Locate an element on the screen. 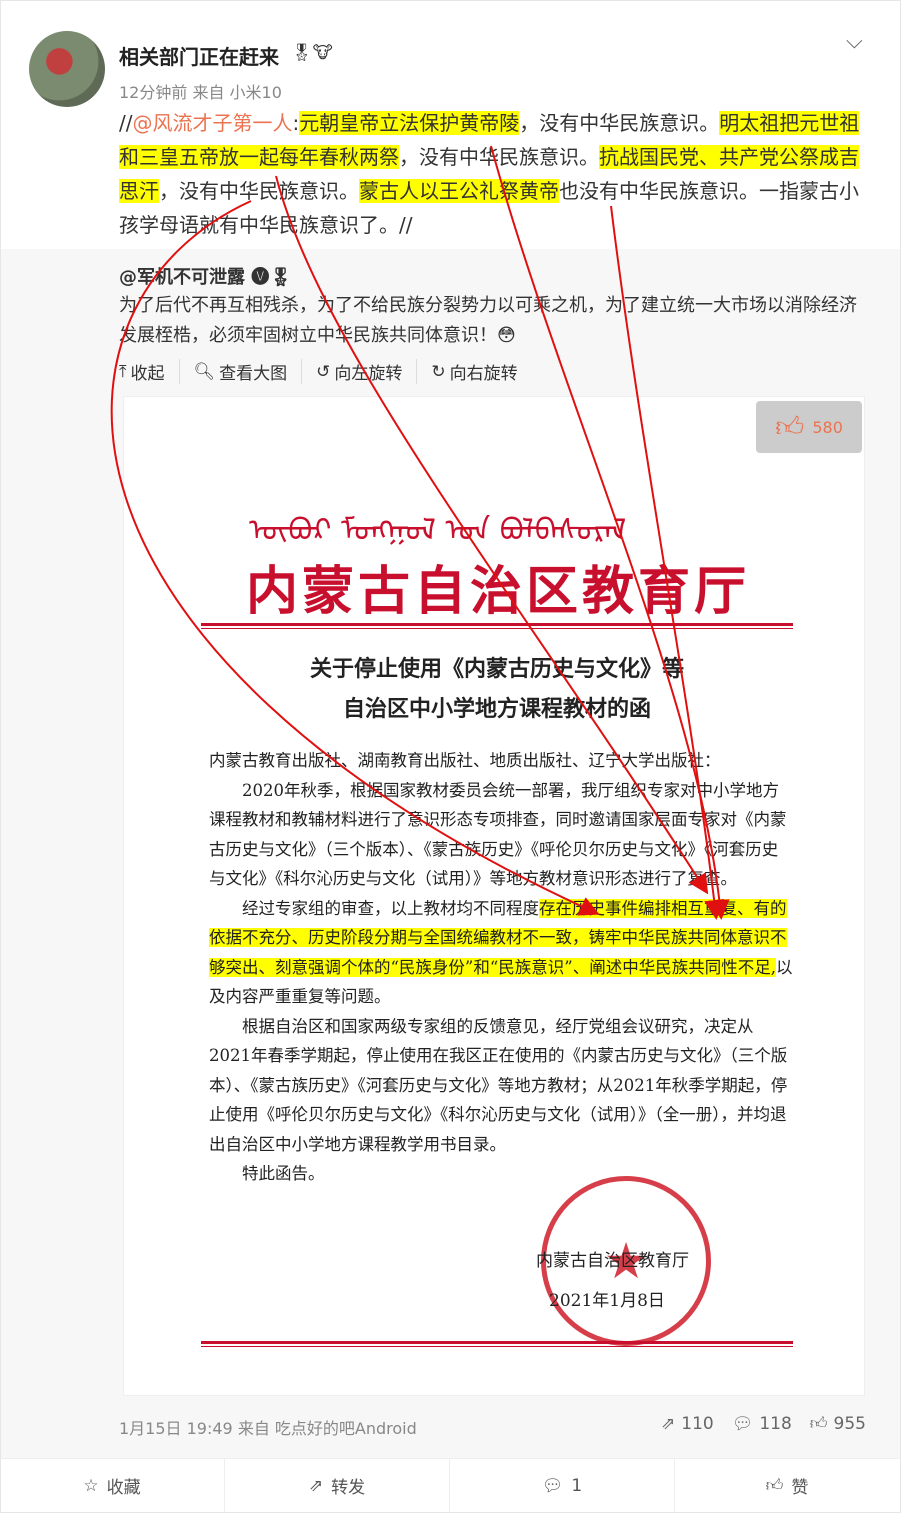 Image resolution: width=901 pixels, height=1513 pixels. quoted-like-button: 👍︎ 955 is located at coordinates (837, 1424).